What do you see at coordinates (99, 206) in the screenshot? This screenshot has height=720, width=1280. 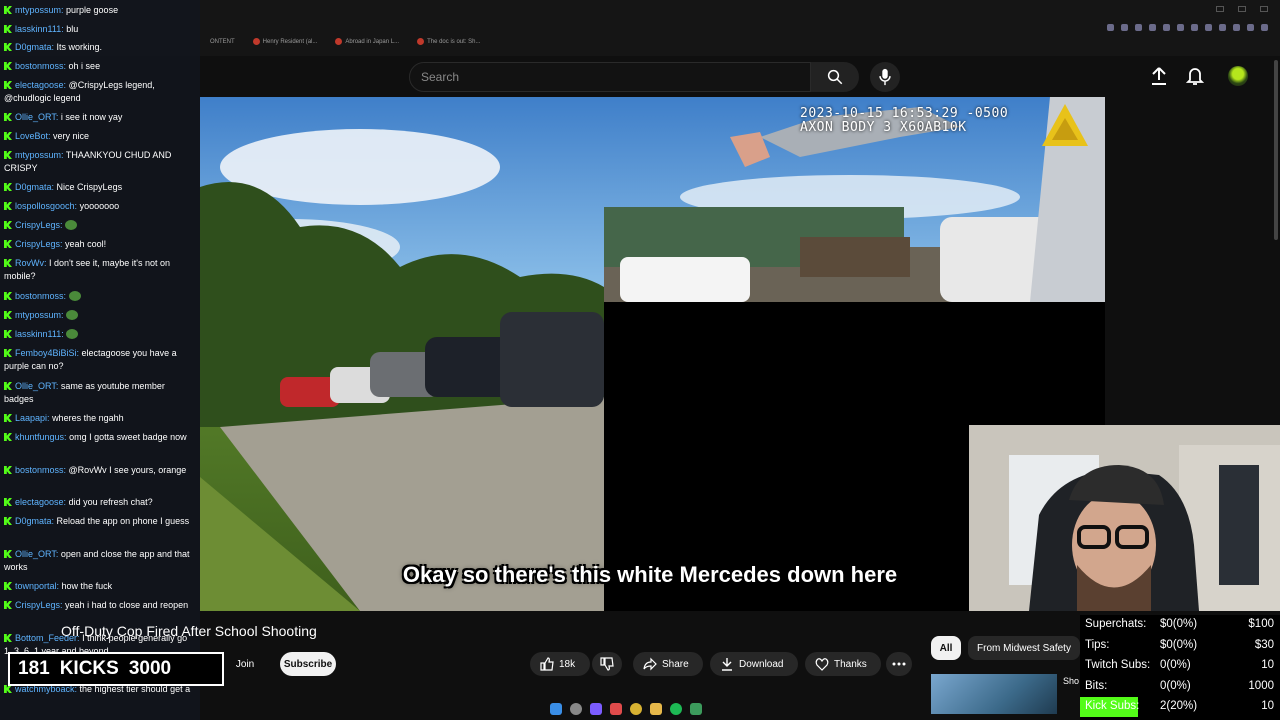 I see `chat-text: yooooooo` at bounding box center [99, 206].